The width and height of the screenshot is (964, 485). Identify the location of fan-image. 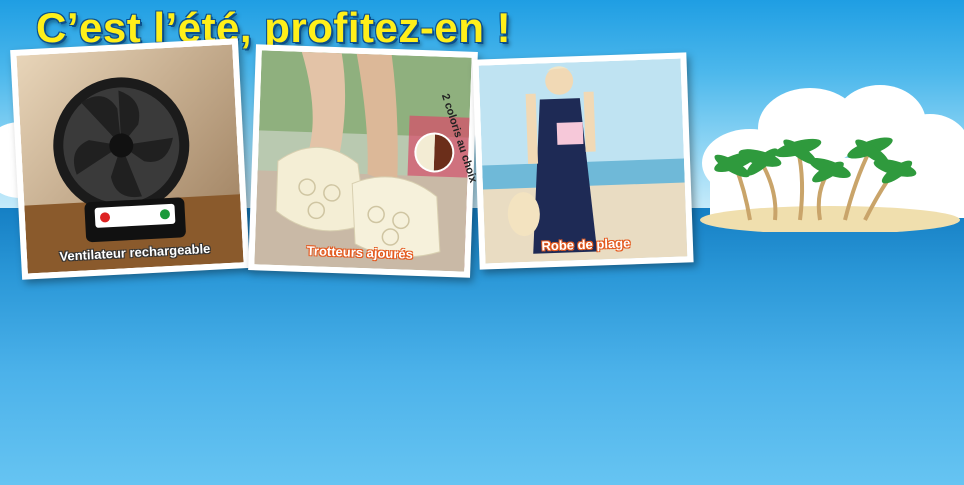
(130, 159).